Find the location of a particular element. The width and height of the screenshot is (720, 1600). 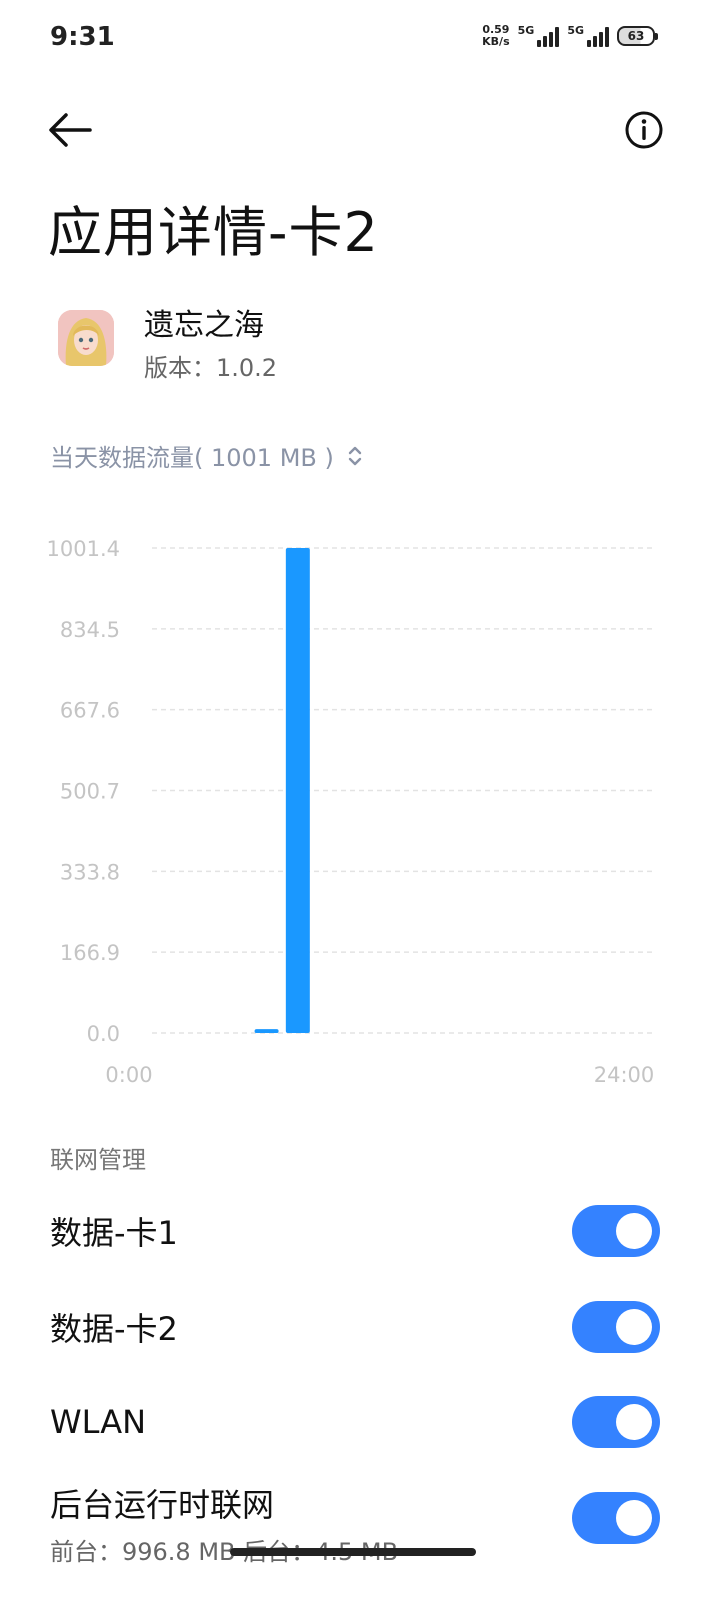

setting-row-sim1-data: 数据-卡1 is located at coordinates (355, 1231).